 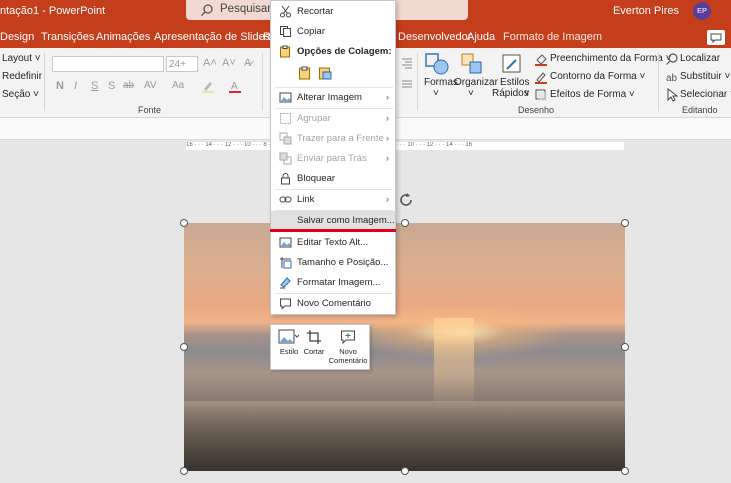 I want to click on copy-icon, so click(x=285, y=31).